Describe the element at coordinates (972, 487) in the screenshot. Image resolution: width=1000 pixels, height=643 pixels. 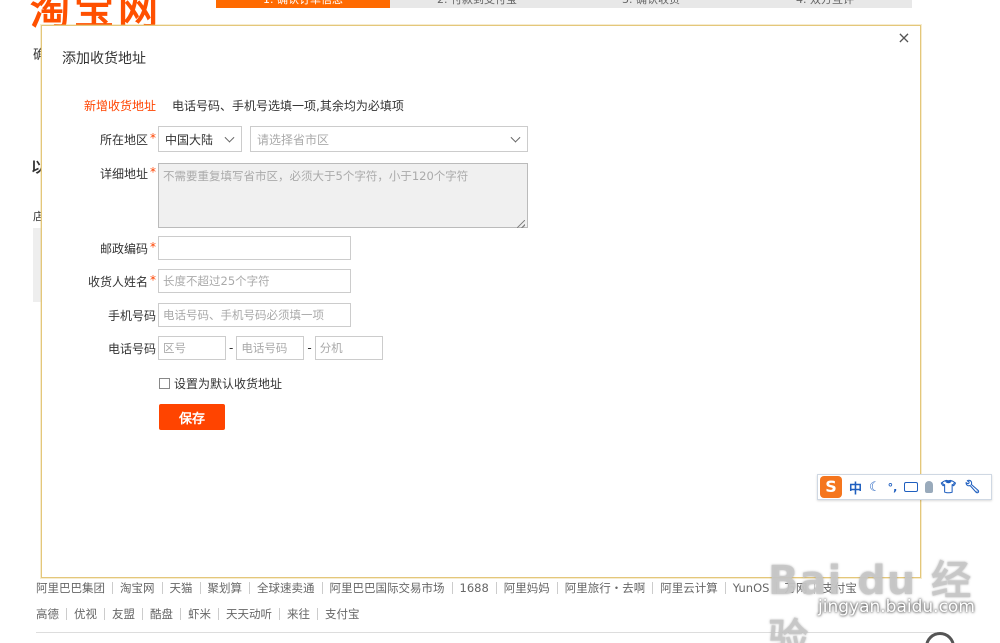
I see `wrench-icon: 🔧︎` at that location.